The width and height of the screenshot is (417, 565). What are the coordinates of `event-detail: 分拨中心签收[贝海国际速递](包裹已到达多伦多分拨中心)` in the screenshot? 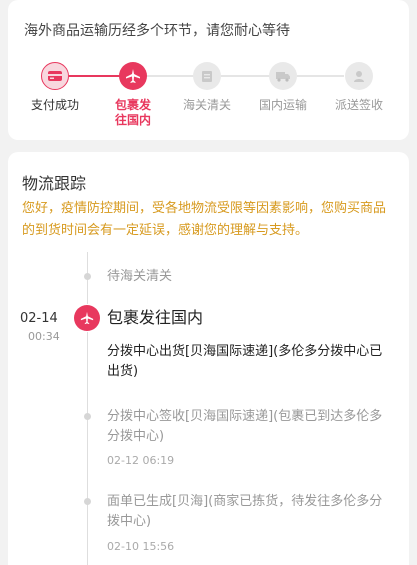 It's located at (245, 426).